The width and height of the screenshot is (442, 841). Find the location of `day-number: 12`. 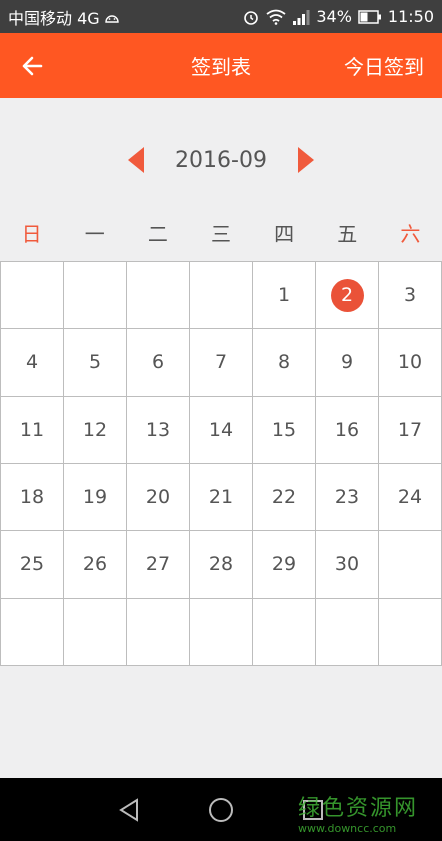

day-number: 12 is located at coordinates (95, 429).